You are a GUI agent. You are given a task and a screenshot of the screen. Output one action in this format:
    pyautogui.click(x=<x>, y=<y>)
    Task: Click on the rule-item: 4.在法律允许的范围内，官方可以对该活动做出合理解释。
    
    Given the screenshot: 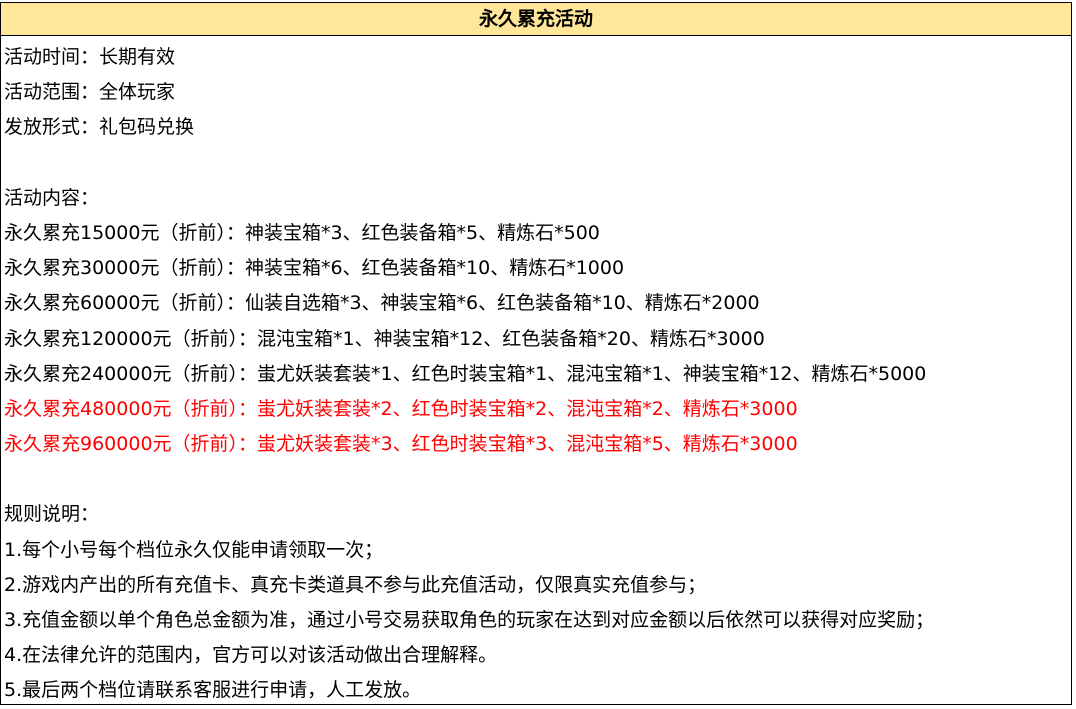 What is the action you would take?
    pyautogui.click(x=251, y=655)
    